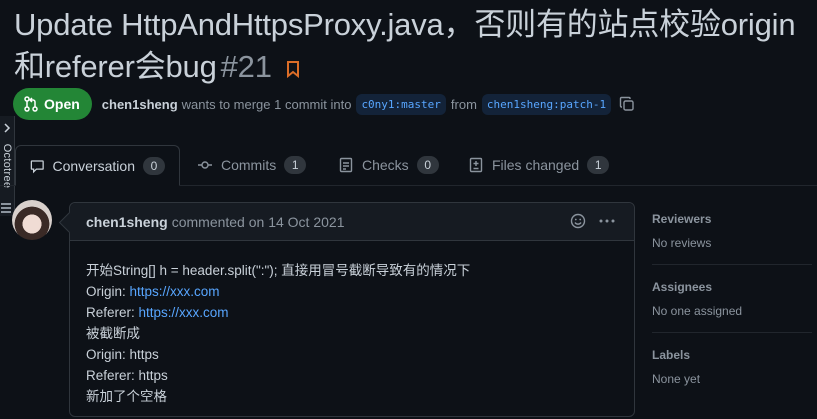 The image size is (817, 419). I want to click on tab-files-changed-label: Files changed, so click(536, 165).